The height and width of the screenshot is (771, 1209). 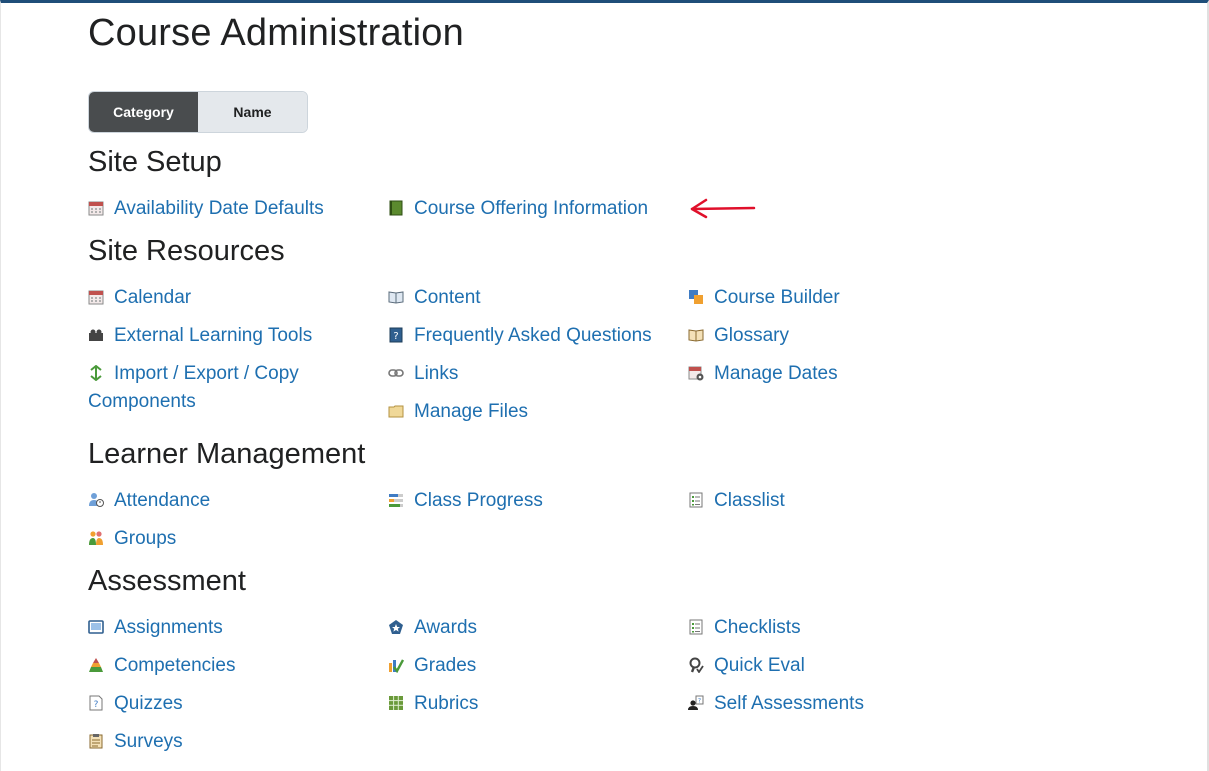 What do you see at coordinates (143, 112) in the screenshot?
I see `toggle-category-button: Category` at bounding box center [143, 112].